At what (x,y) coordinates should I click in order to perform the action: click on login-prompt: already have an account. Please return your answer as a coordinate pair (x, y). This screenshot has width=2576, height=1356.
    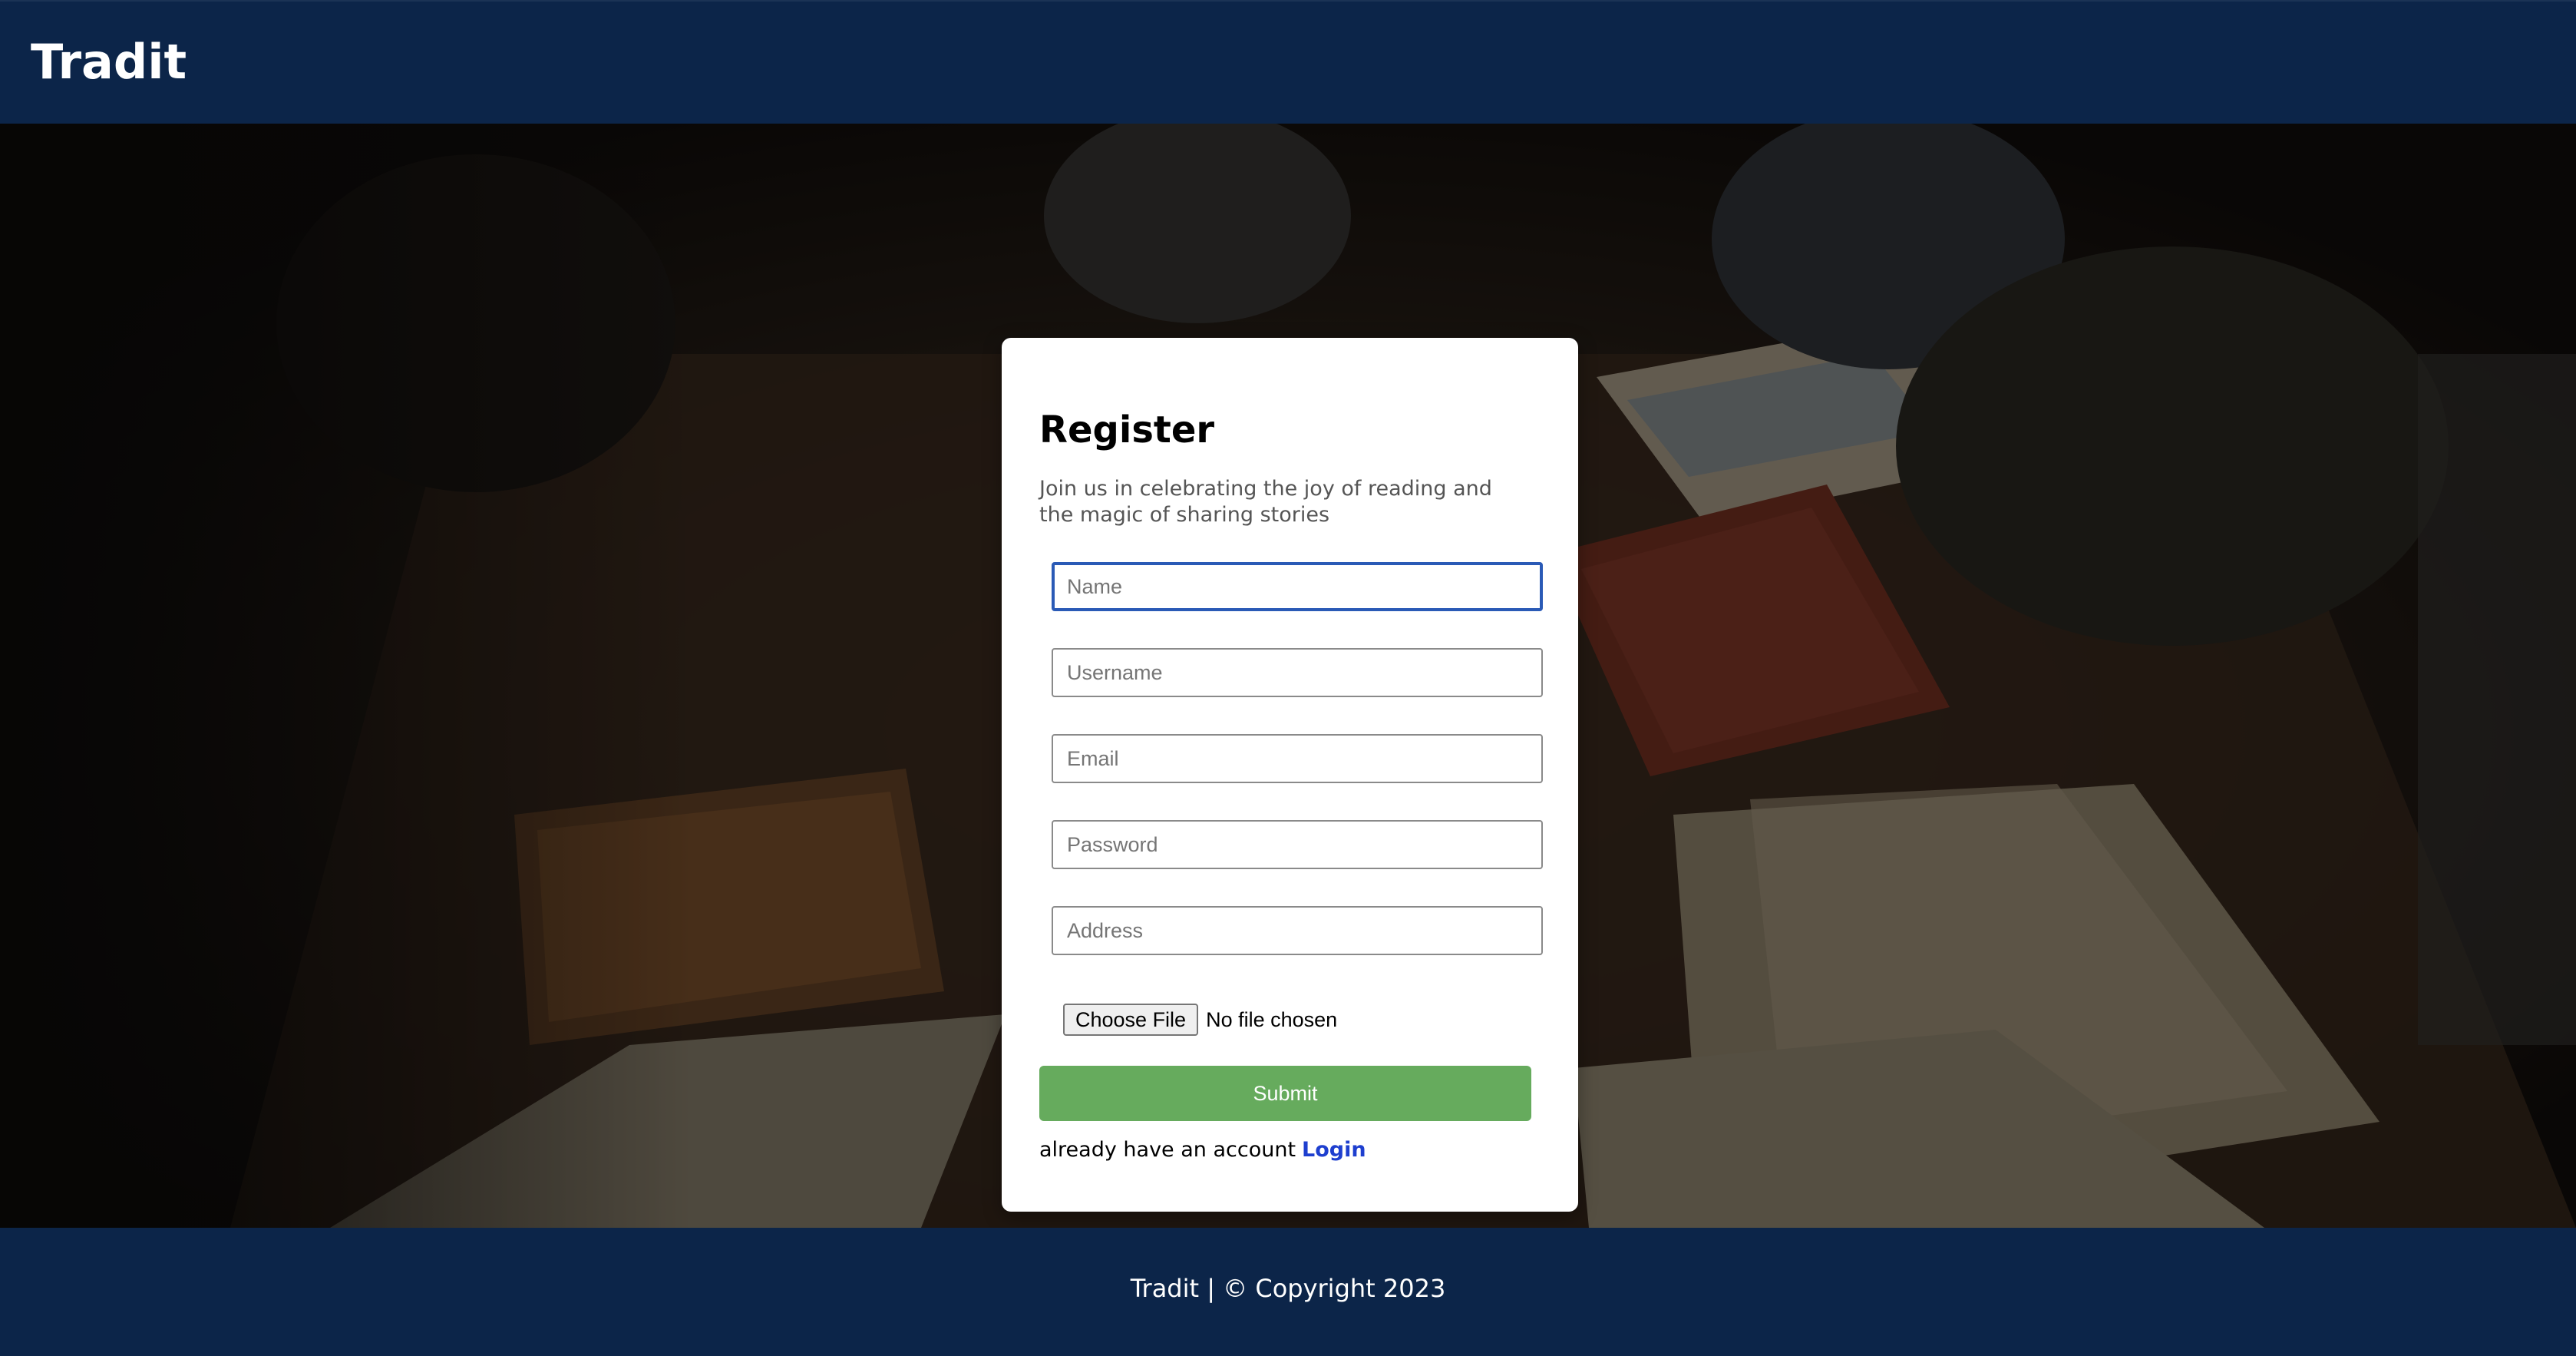
    Looking at the image, I should click on (1167, 1150).